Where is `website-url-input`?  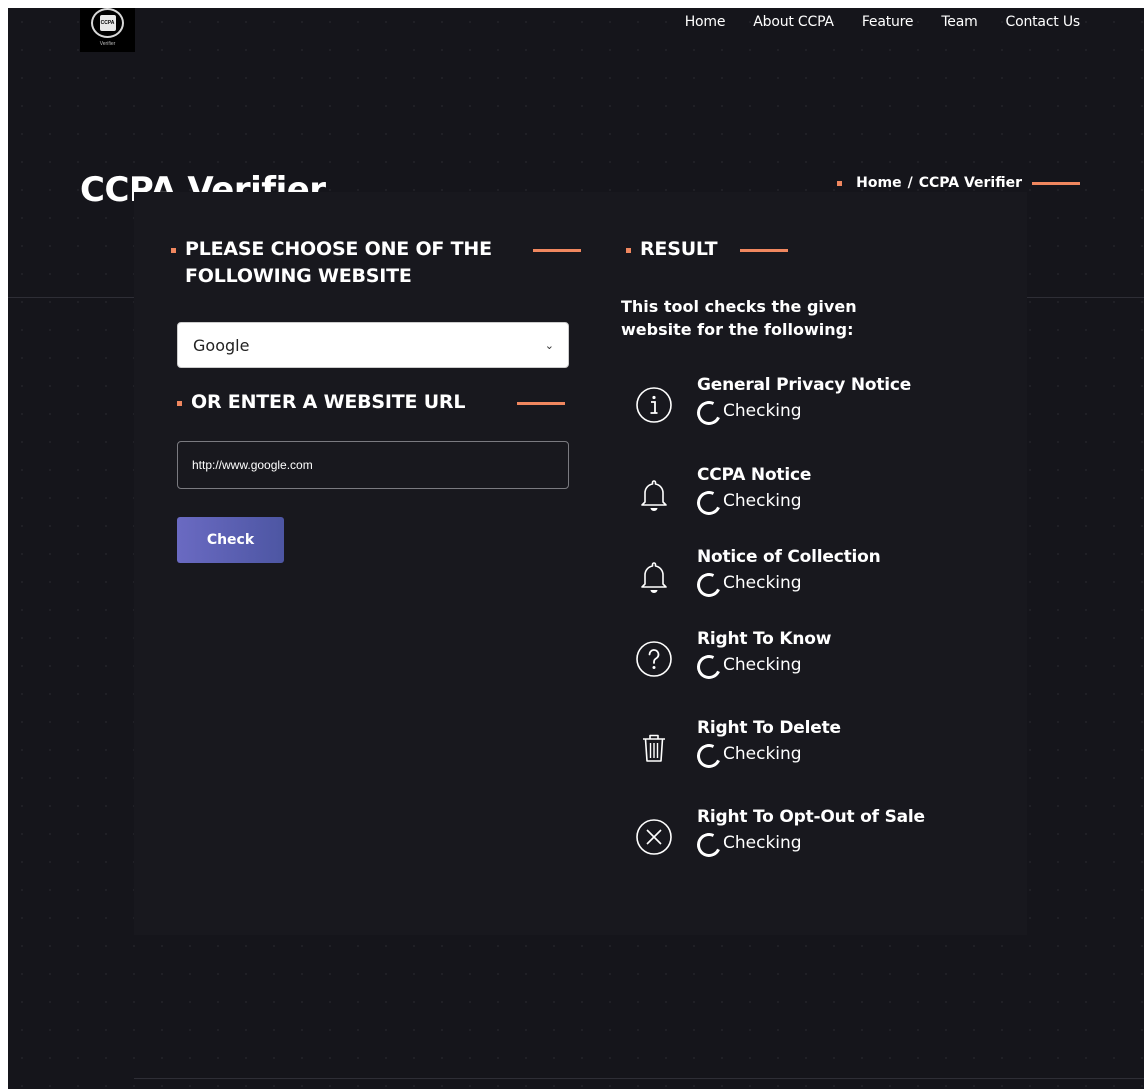 website-url-input is located at coordinates (373, 465).